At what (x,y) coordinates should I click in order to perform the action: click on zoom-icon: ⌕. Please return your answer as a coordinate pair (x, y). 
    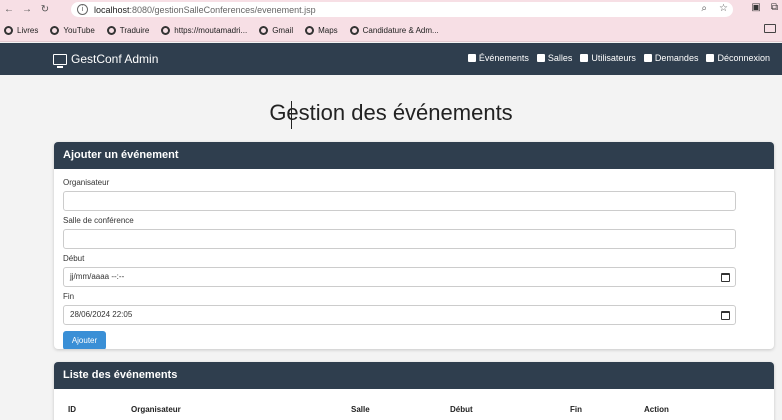
    Looking at the image, I should click on (704, 8).